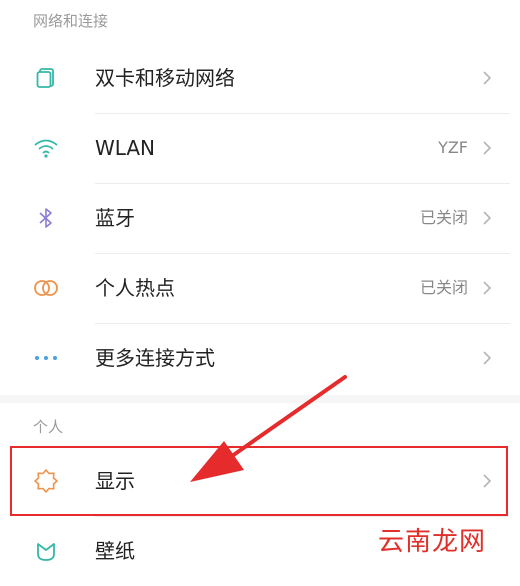 Image resolution: width=520 pixels, height=586 pixels. What do you see at coordinates (125, 148) in the screenshot?
I see `settings-row-label: WLAN` at bounding box center [125, 148].